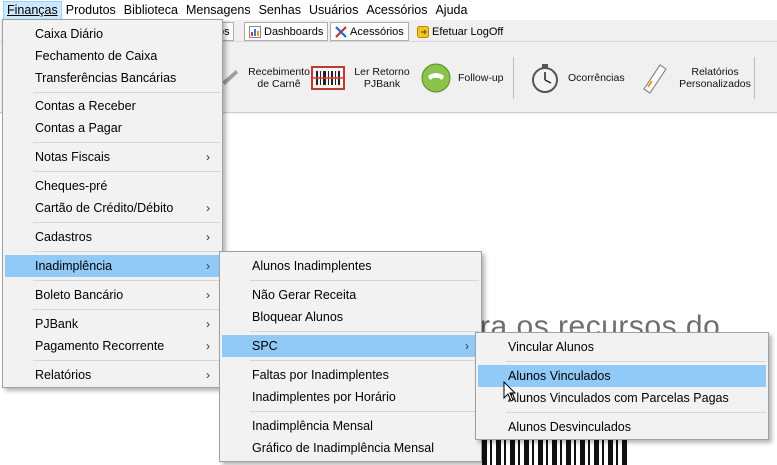 The height and width of the screenshot is (465, 777). Describe the element at coordinates (333, 10) in the screenshot. I see `menu-usuarios: Usuários` at that location.